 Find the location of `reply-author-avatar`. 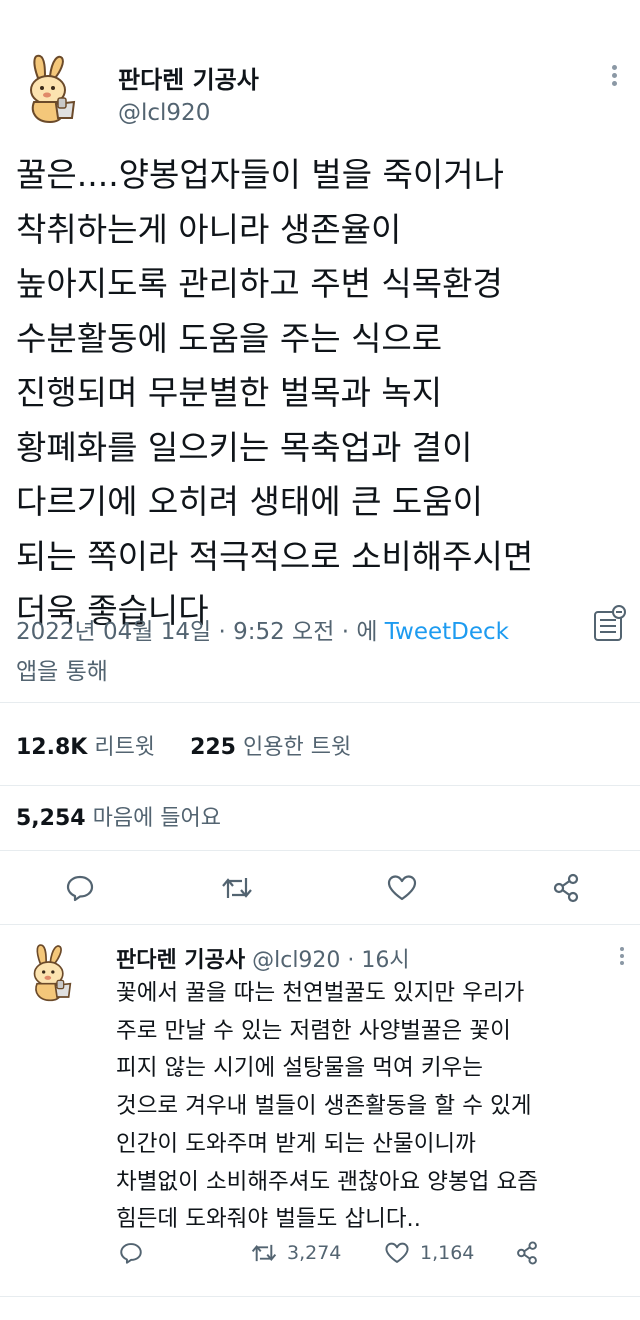

reply-author-avatar is located at coordinates (52, 972).